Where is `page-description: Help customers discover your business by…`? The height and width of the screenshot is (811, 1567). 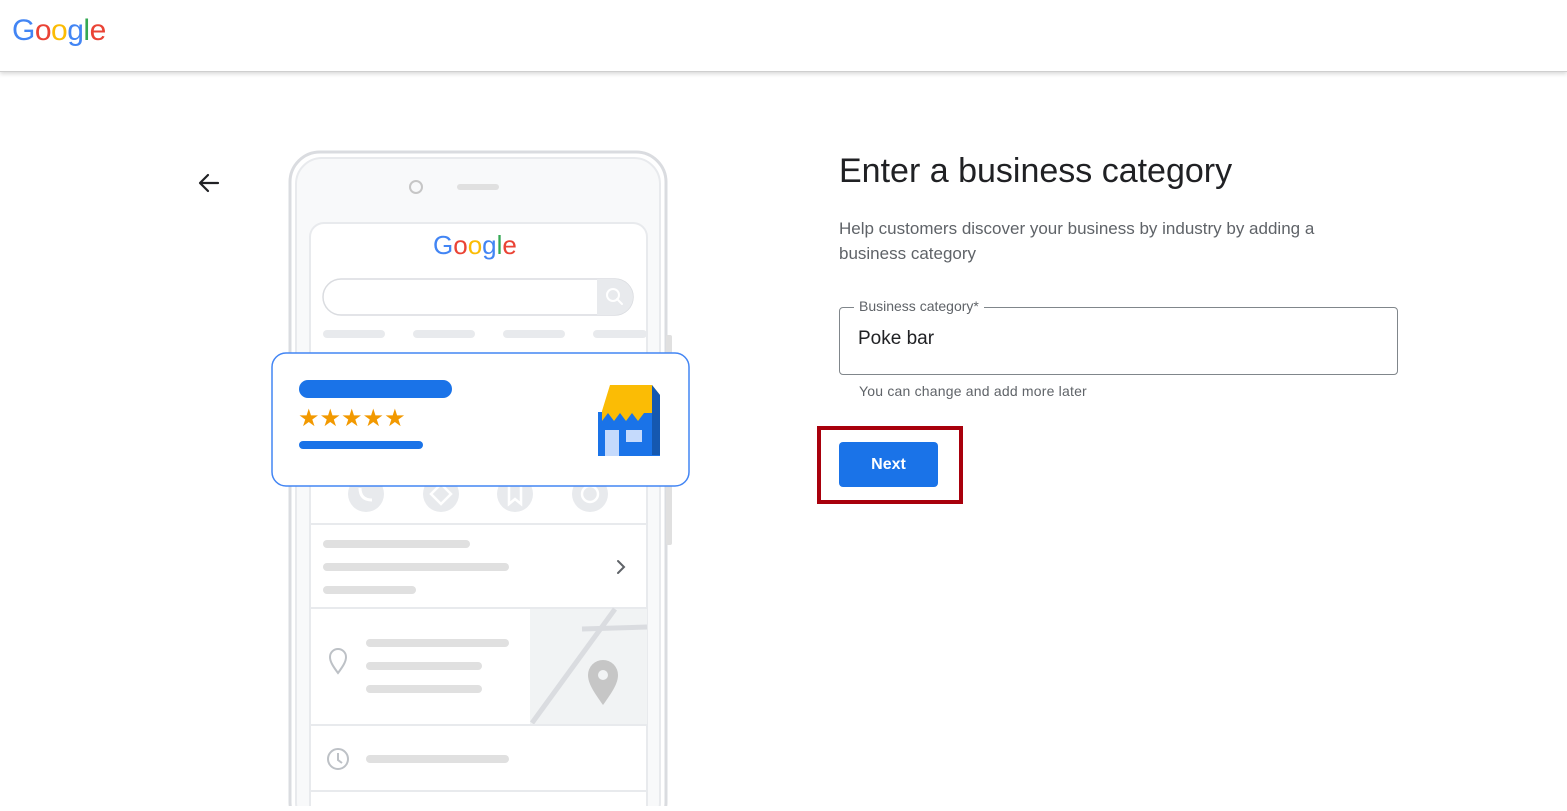 page-description: Help customers discover your business by… is located at coordinates (1077, 241).